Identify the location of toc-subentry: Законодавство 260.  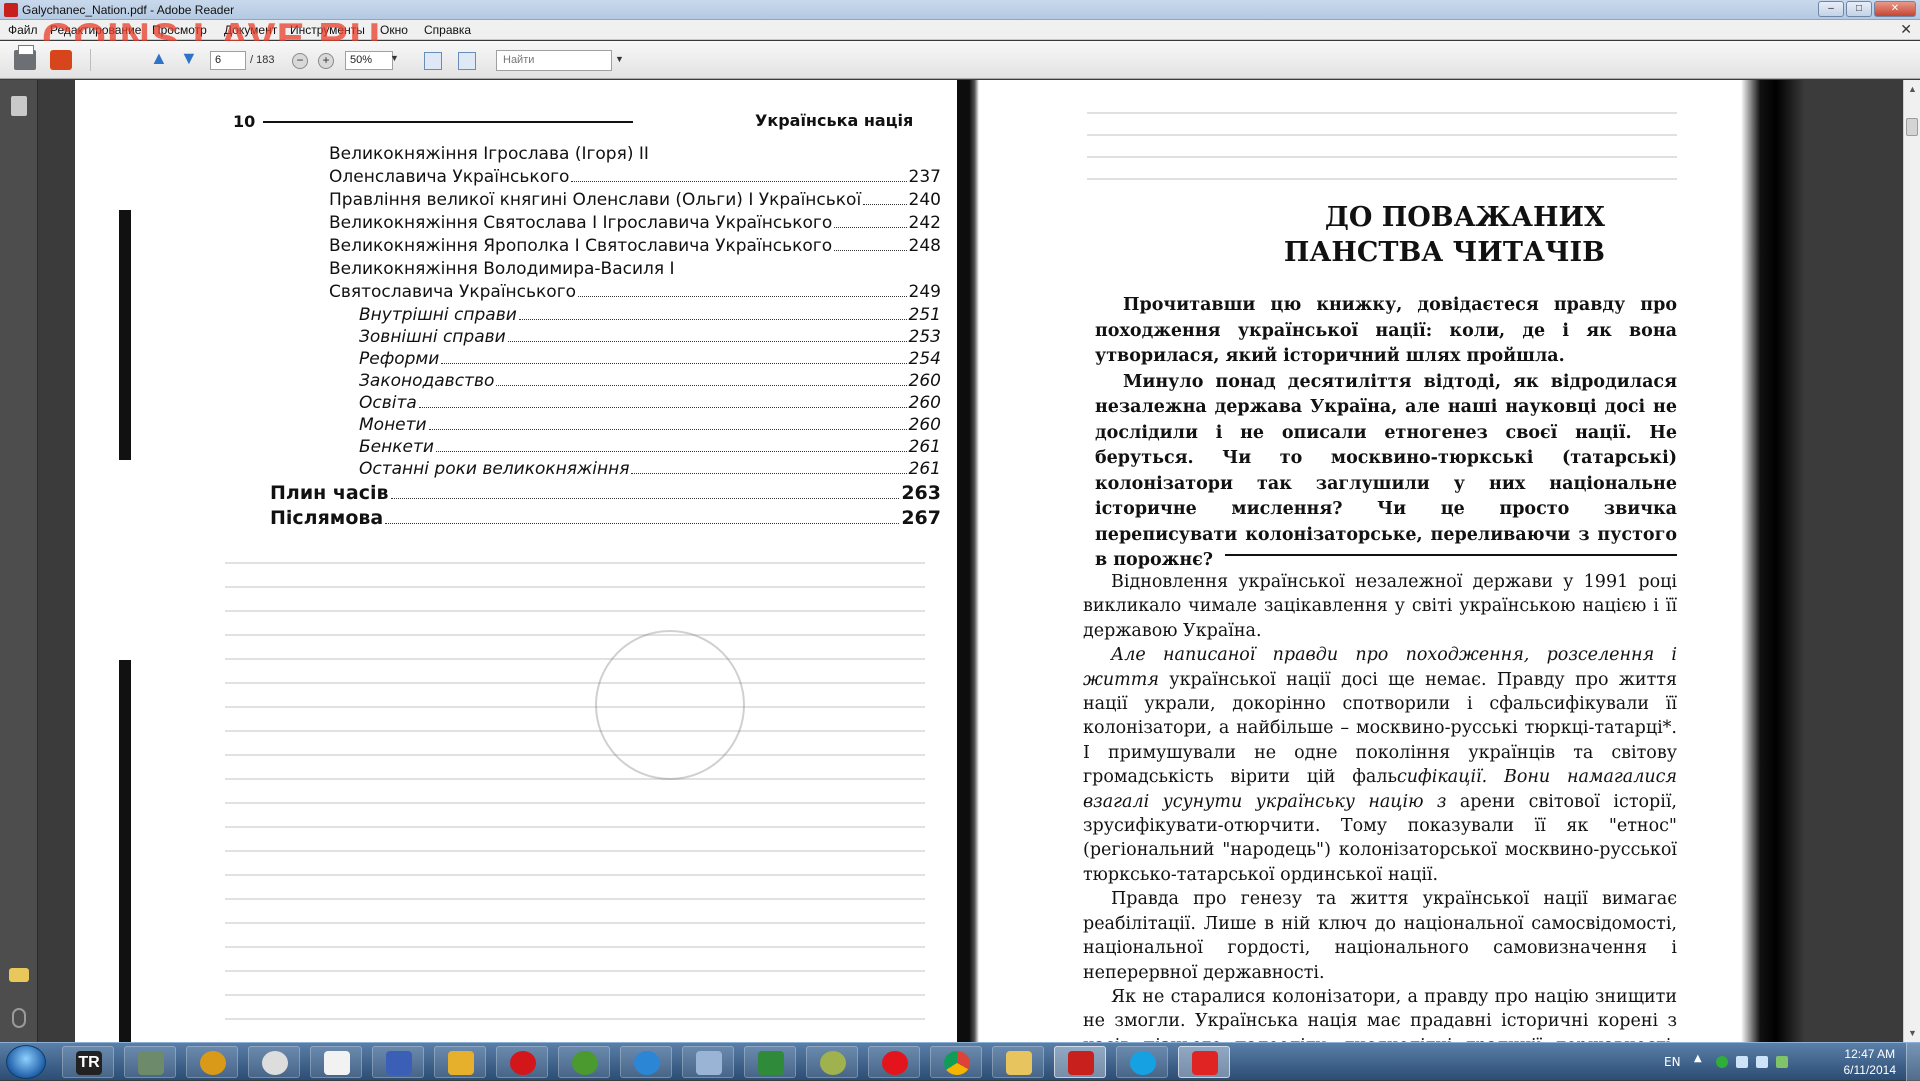
(650, 381).